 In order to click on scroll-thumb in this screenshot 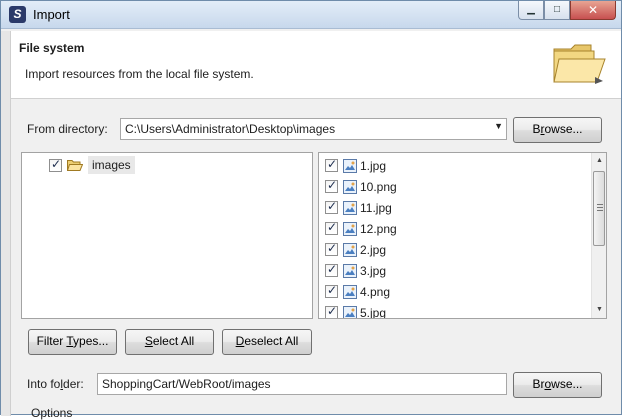, I will do `click(599, 208)`.